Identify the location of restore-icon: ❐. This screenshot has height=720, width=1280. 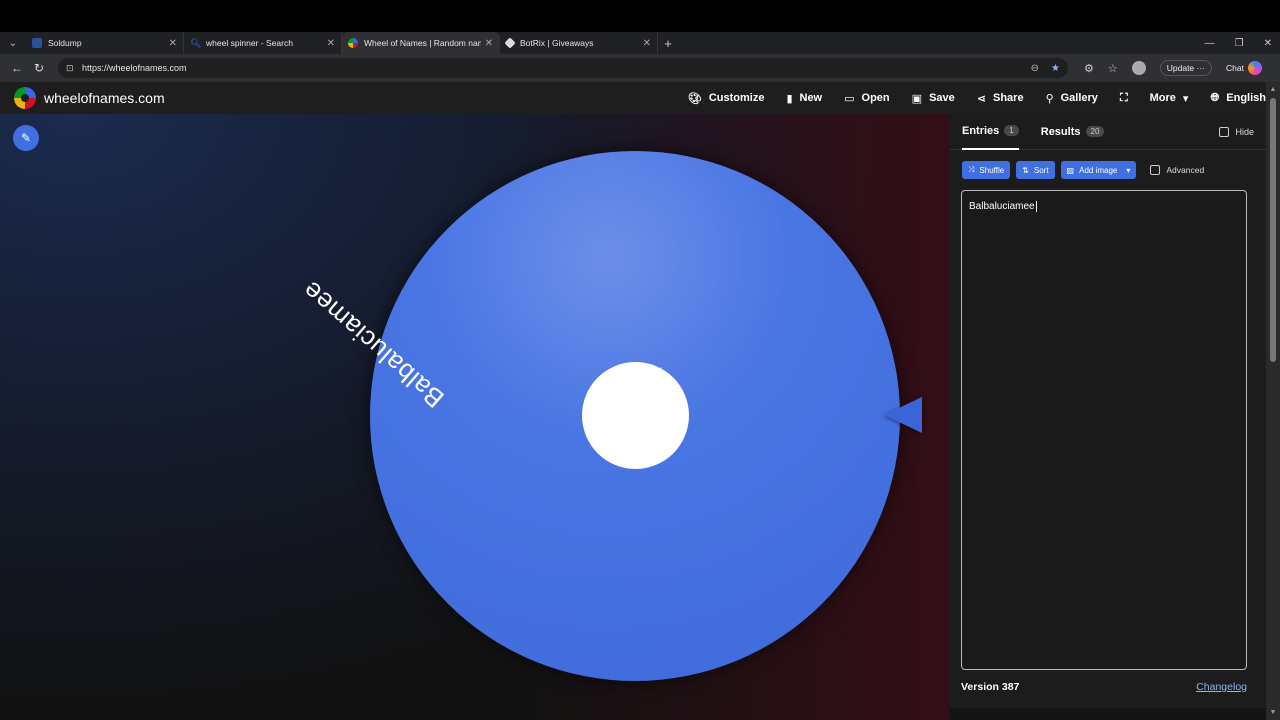
(1239, 43).